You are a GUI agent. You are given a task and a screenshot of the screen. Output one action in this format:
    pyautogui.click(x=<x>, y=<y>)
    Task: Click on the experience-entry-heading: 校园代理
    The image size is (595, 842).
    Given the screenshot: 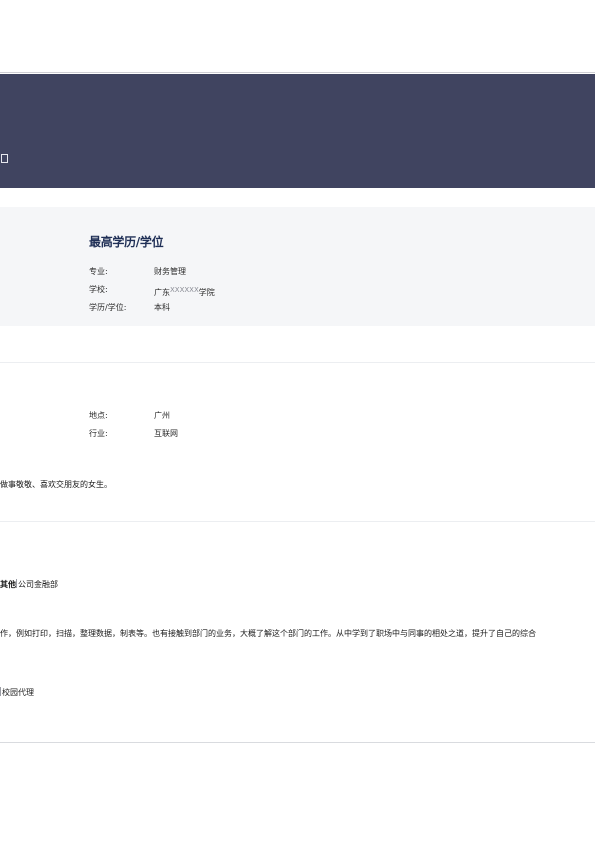 What is the action you would take?
    pyautogui.click(x=17, y=692)
    